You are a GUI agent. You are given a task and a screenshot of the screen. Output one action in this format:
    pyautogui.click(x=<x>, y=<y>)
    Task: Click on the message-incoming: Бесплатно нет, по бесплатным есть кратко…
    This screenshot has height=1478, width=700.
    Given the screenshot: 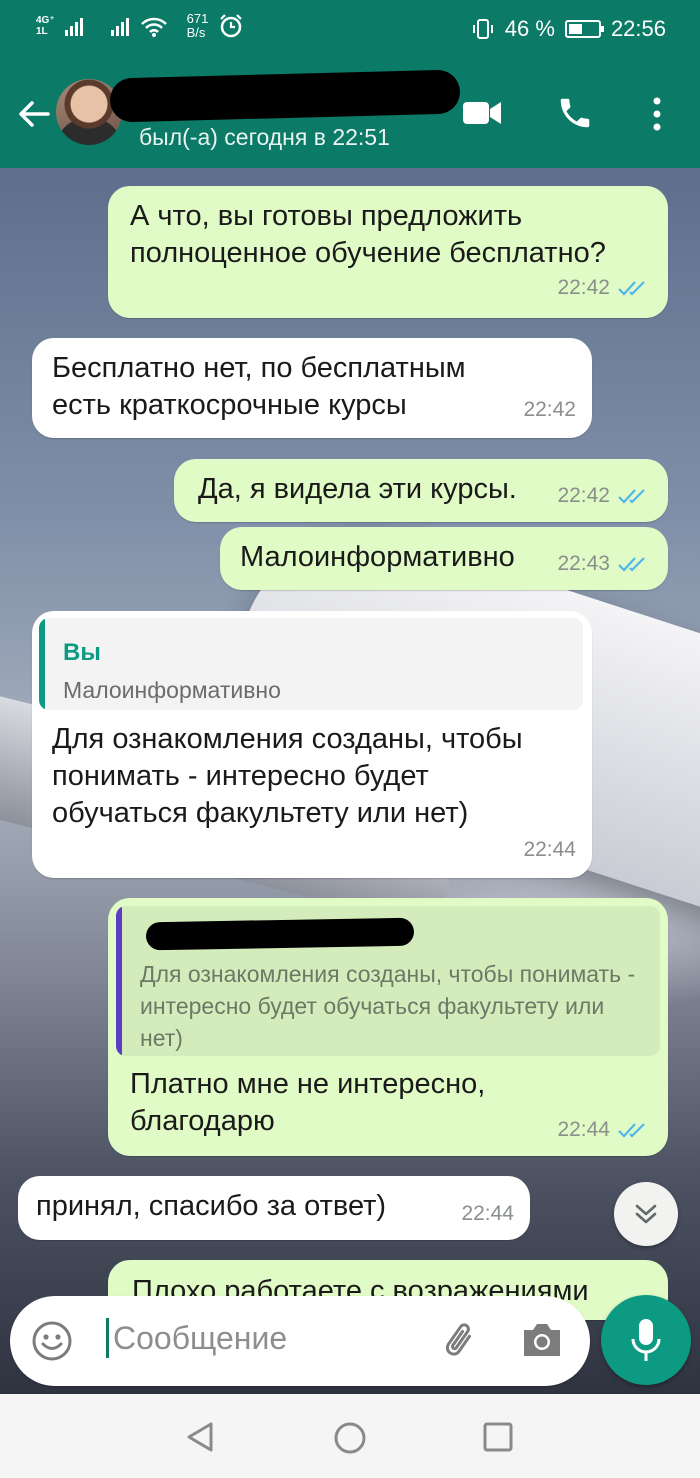 What is the action you would take?
    pyautogui.click(x=312, y=388)
    